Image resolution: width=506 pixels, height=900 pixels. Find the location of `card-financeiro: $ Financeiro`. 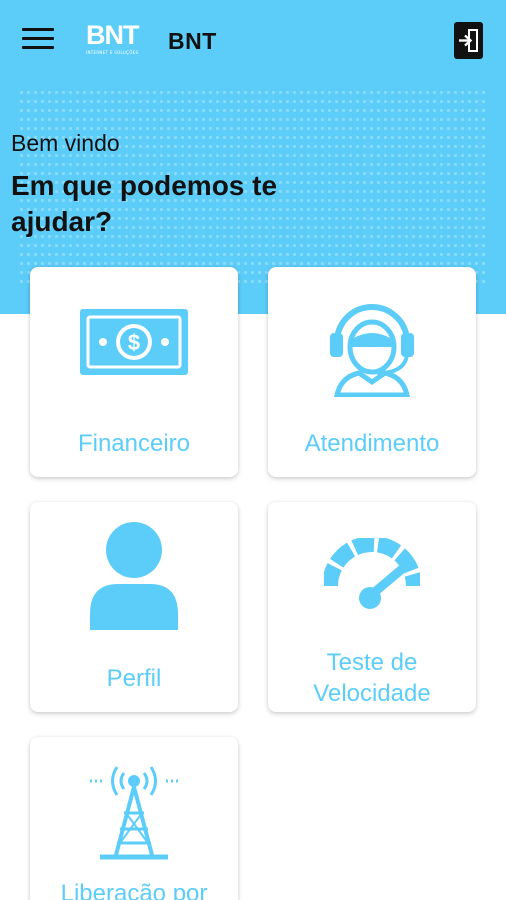

card-financeiro: $ Financeiro is located at coordinates (134, 372).